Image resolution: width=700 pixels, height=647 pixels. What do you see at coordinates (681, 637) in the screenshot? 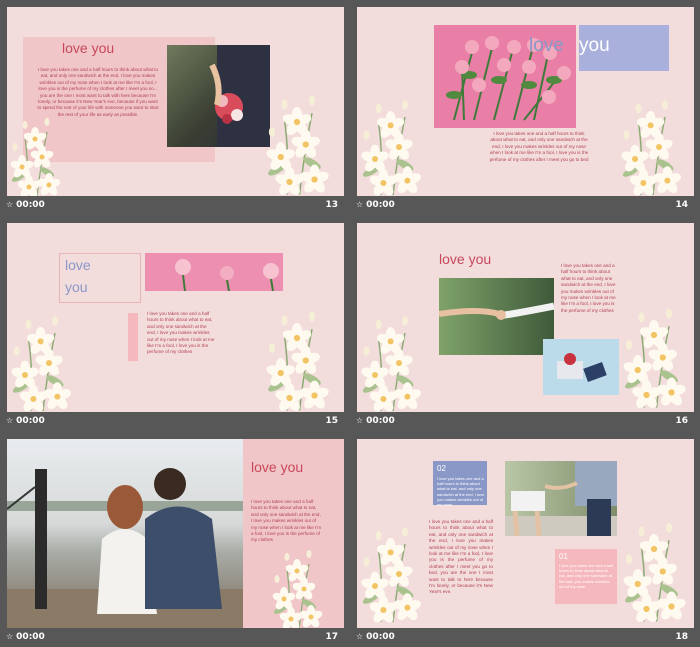
I see `slide-number: 18` at bounding box center [681, 637].